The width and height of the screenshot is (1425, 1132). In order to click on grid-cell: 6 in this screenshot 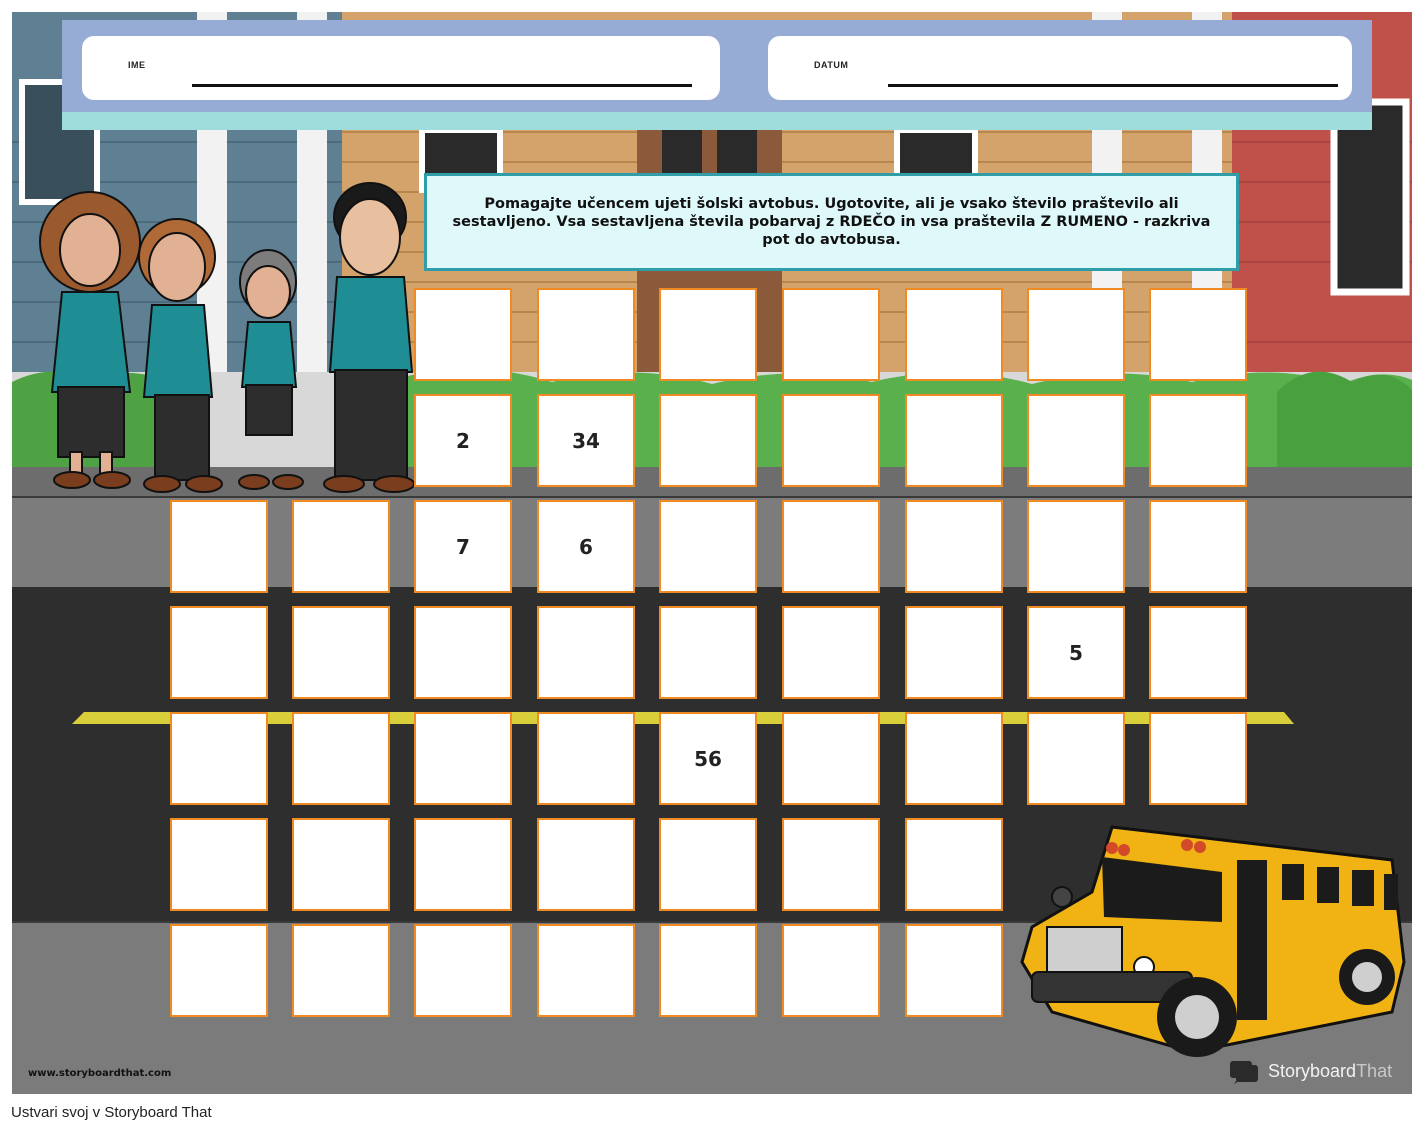, I will do `click(586, 546)`.